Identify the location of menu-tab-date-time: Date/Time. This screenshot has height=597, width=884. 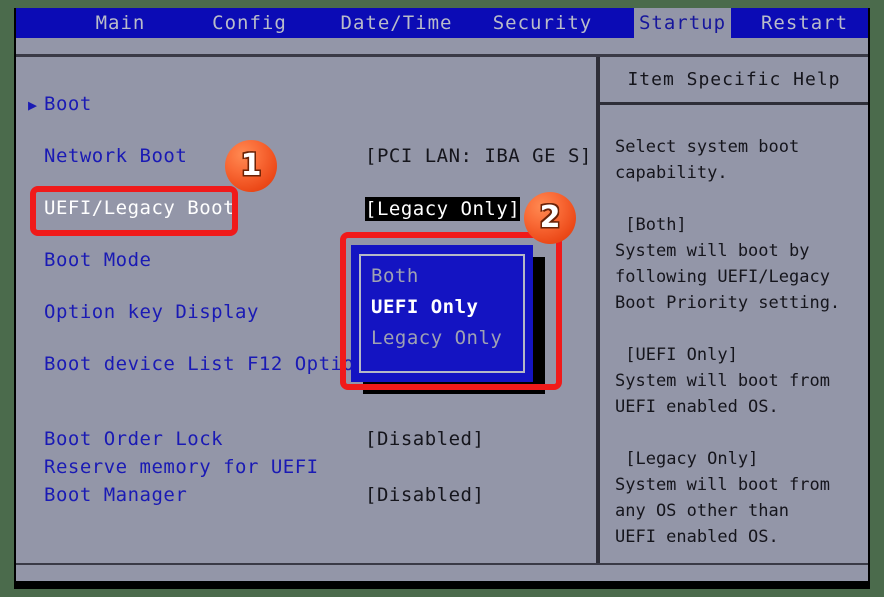
(396, 23).